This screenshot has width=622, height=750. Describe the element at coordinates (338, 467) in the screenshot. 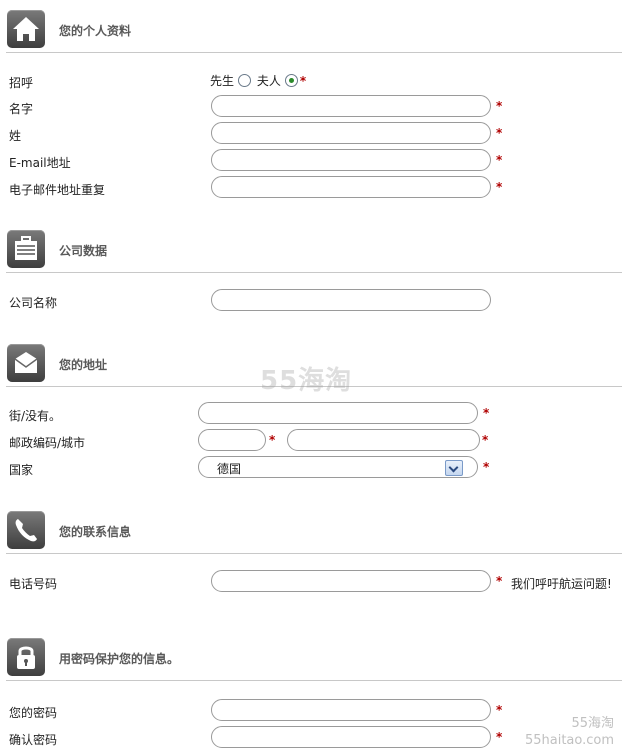

I see `country-select: 德国` at that location.